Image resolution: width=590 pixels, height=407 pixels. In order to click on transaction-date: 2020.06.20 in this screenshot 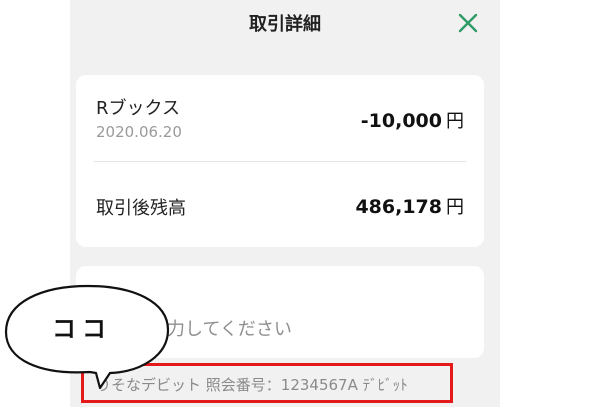, I will do `click(139, 132)`.